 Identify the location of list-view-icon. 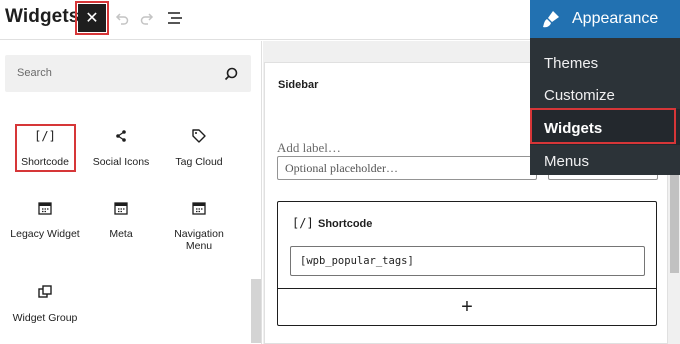
(175, 18).